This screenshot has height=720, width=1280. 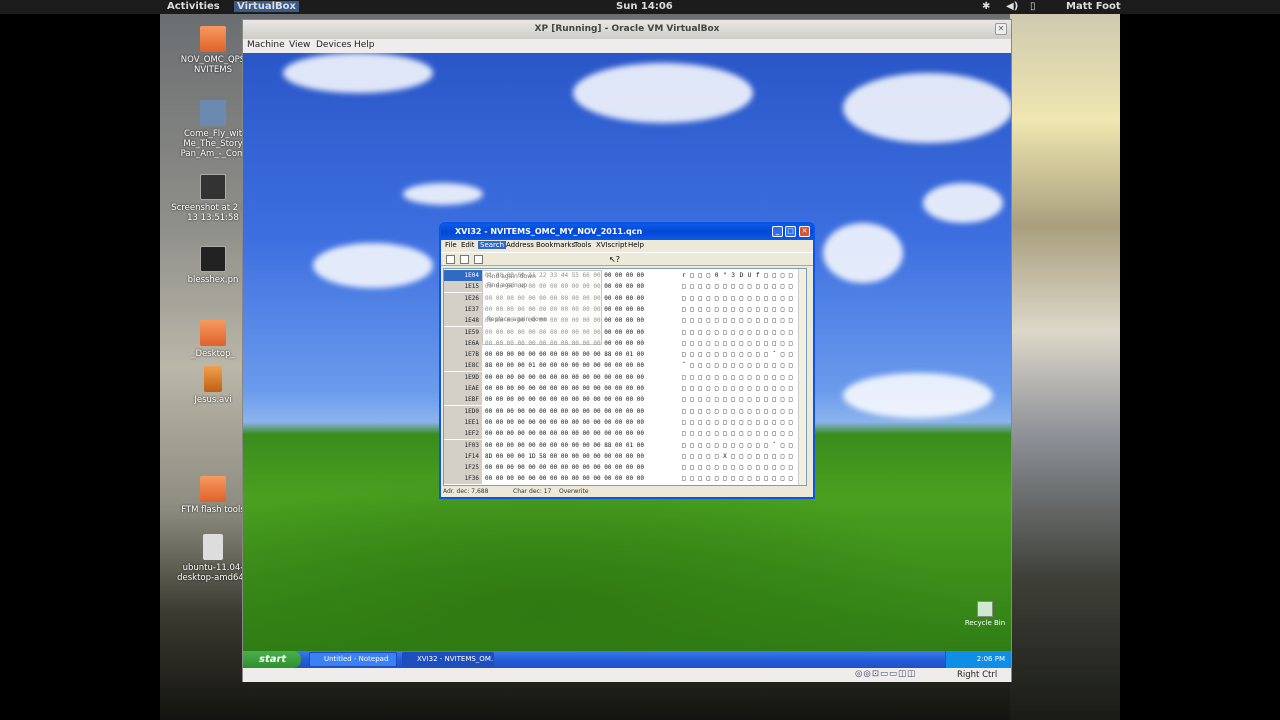 What do you see at coordinates (464, 259) in the screenshot?
I see `open-file-icon` at bounding box center [464, 259].